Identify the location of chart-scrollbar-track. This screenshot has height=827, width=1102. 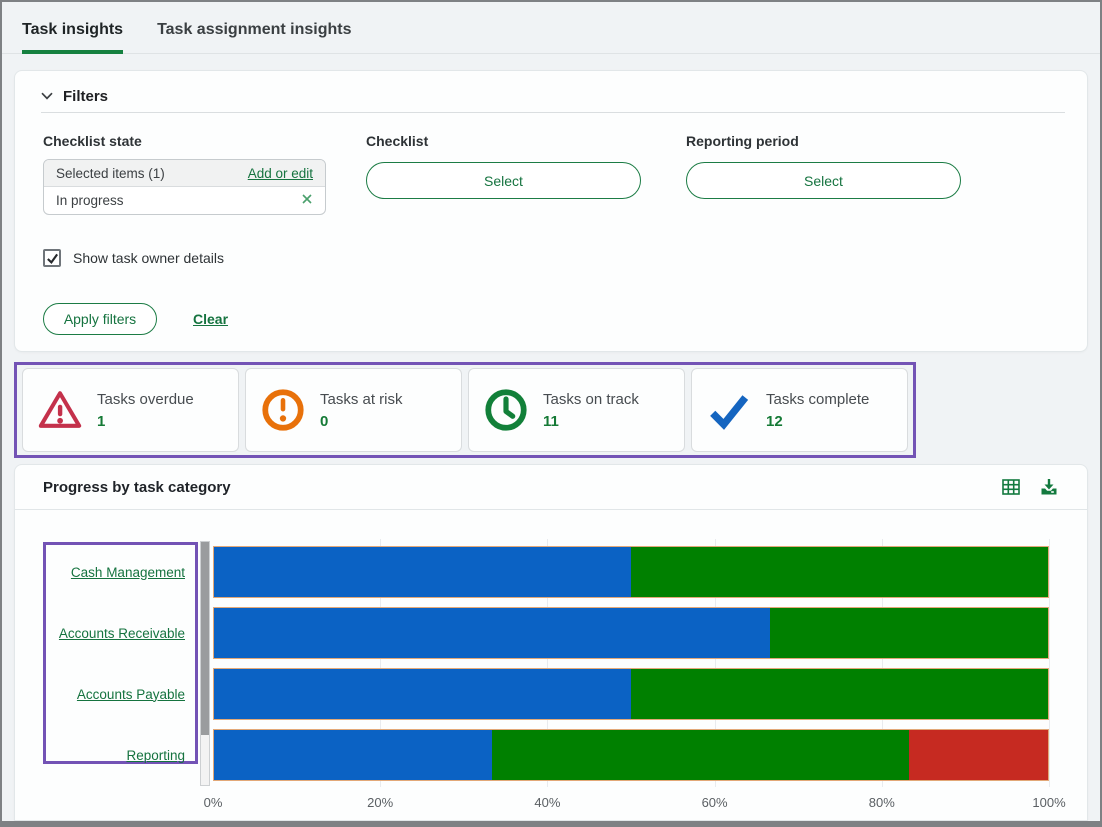
(205, 663).